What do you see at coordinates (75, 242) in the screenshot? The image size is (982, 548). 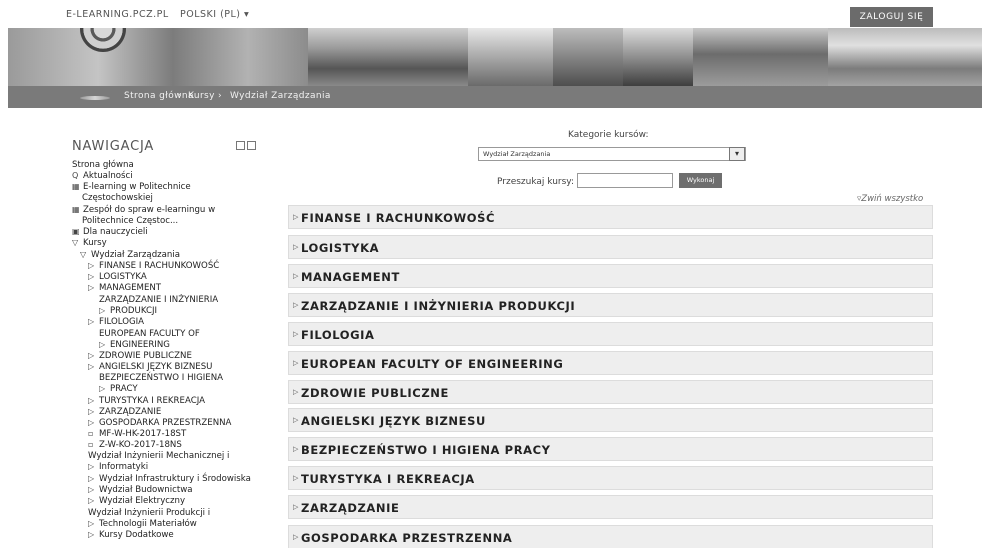 I see `nav-item-icon: ▽` at bounding box center [75, 242].